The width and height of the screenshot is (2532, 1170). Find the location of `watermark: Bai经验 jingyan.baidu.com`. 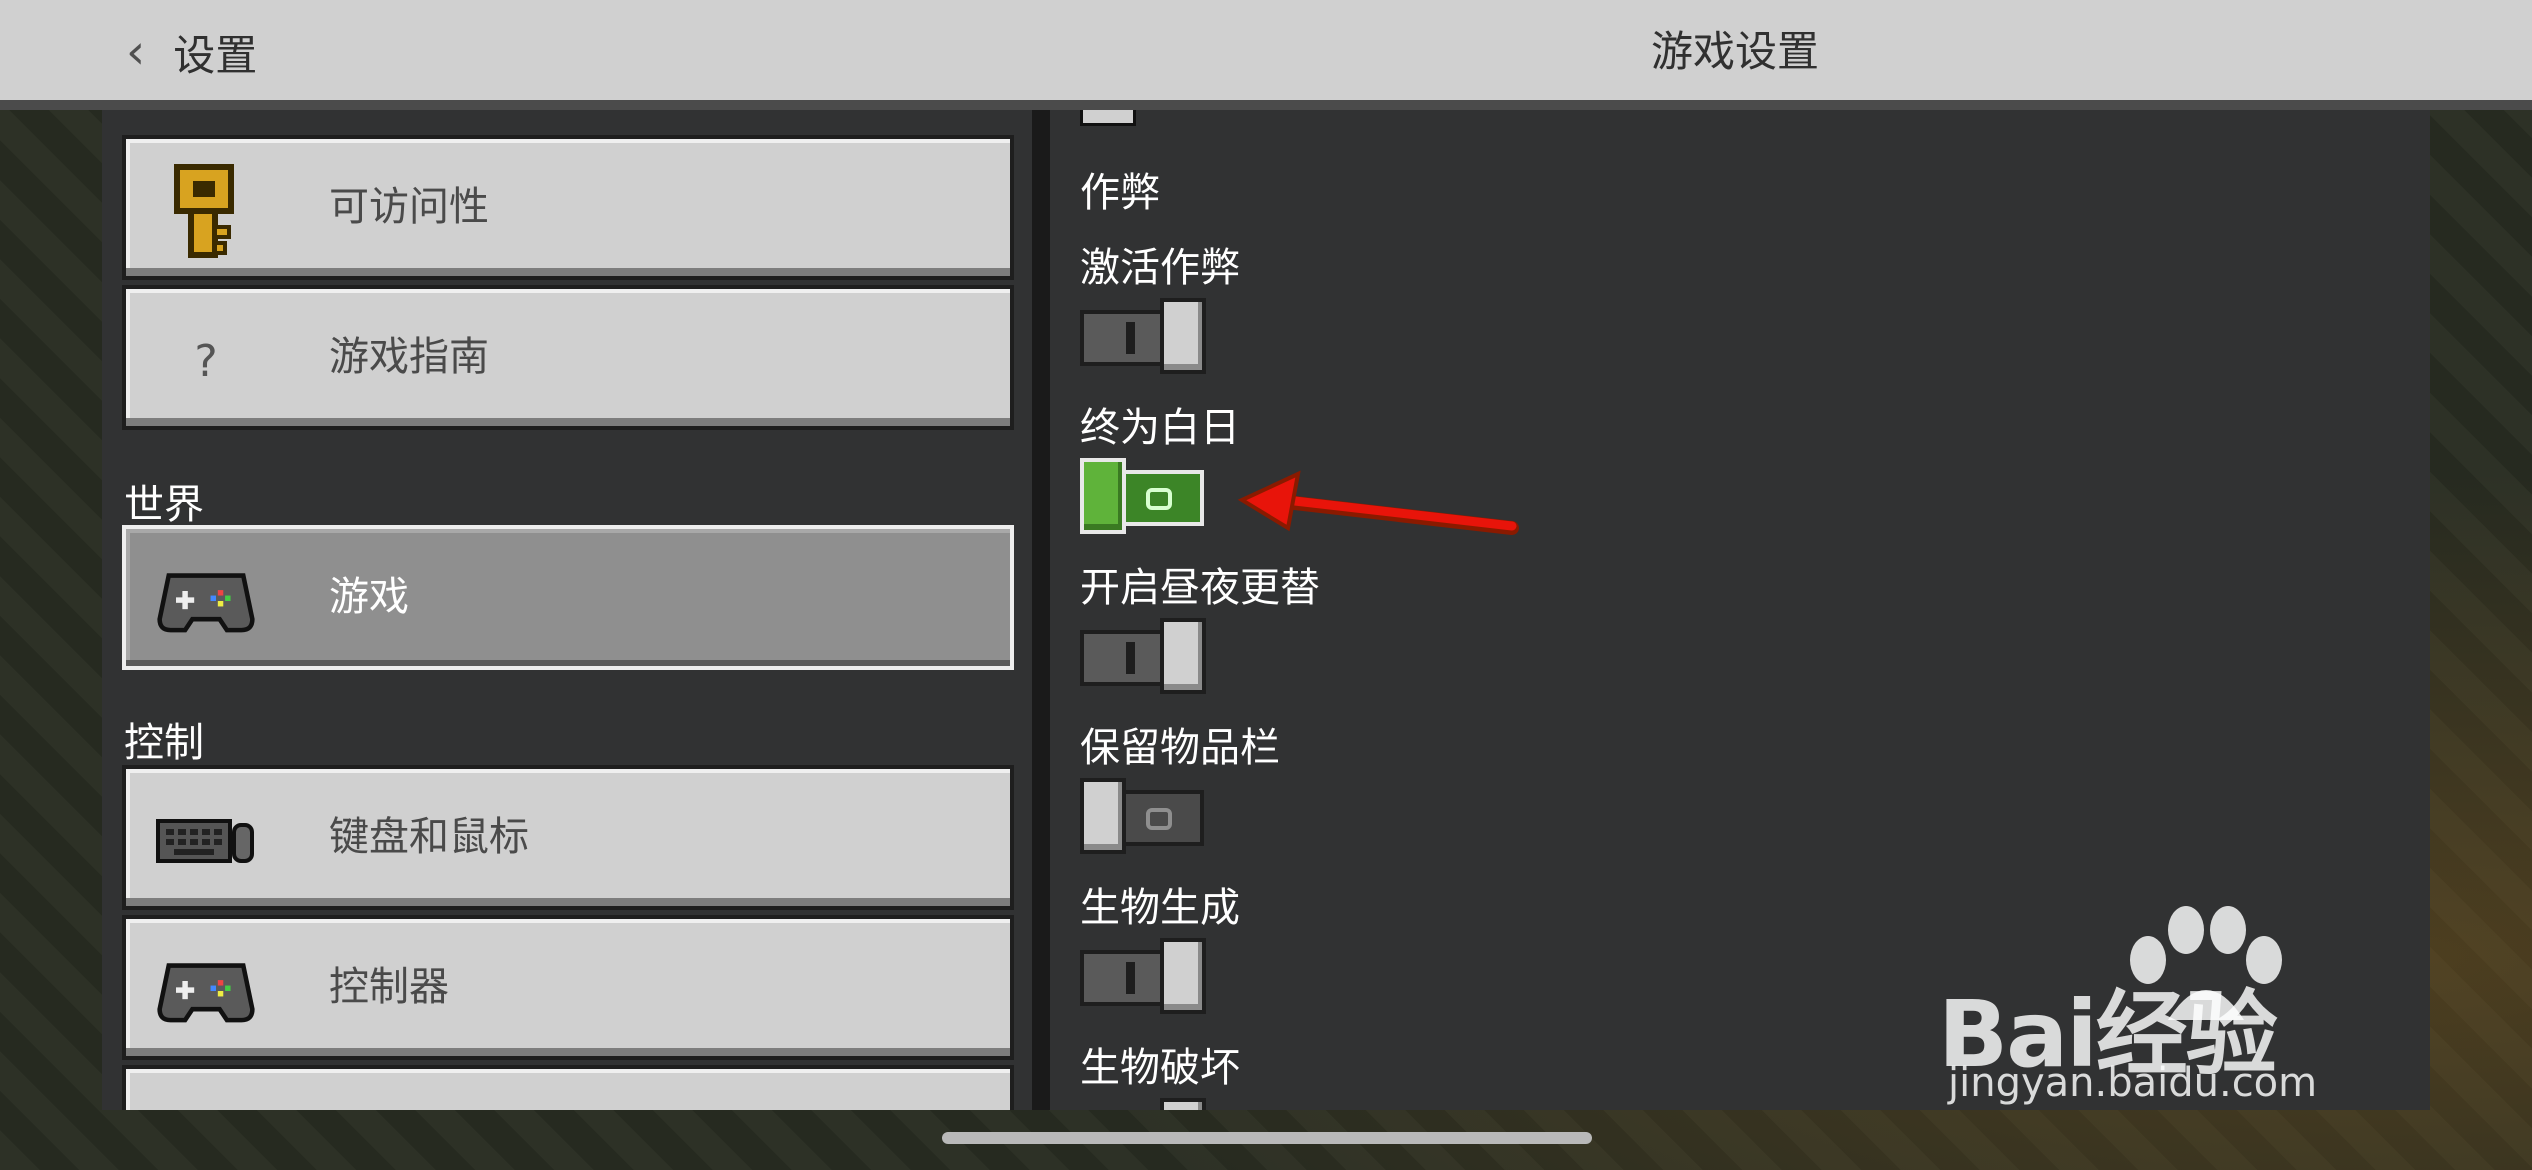

watermark: Bai经验 jingyan.baidu.com is located at coordinates (2168, 1013).